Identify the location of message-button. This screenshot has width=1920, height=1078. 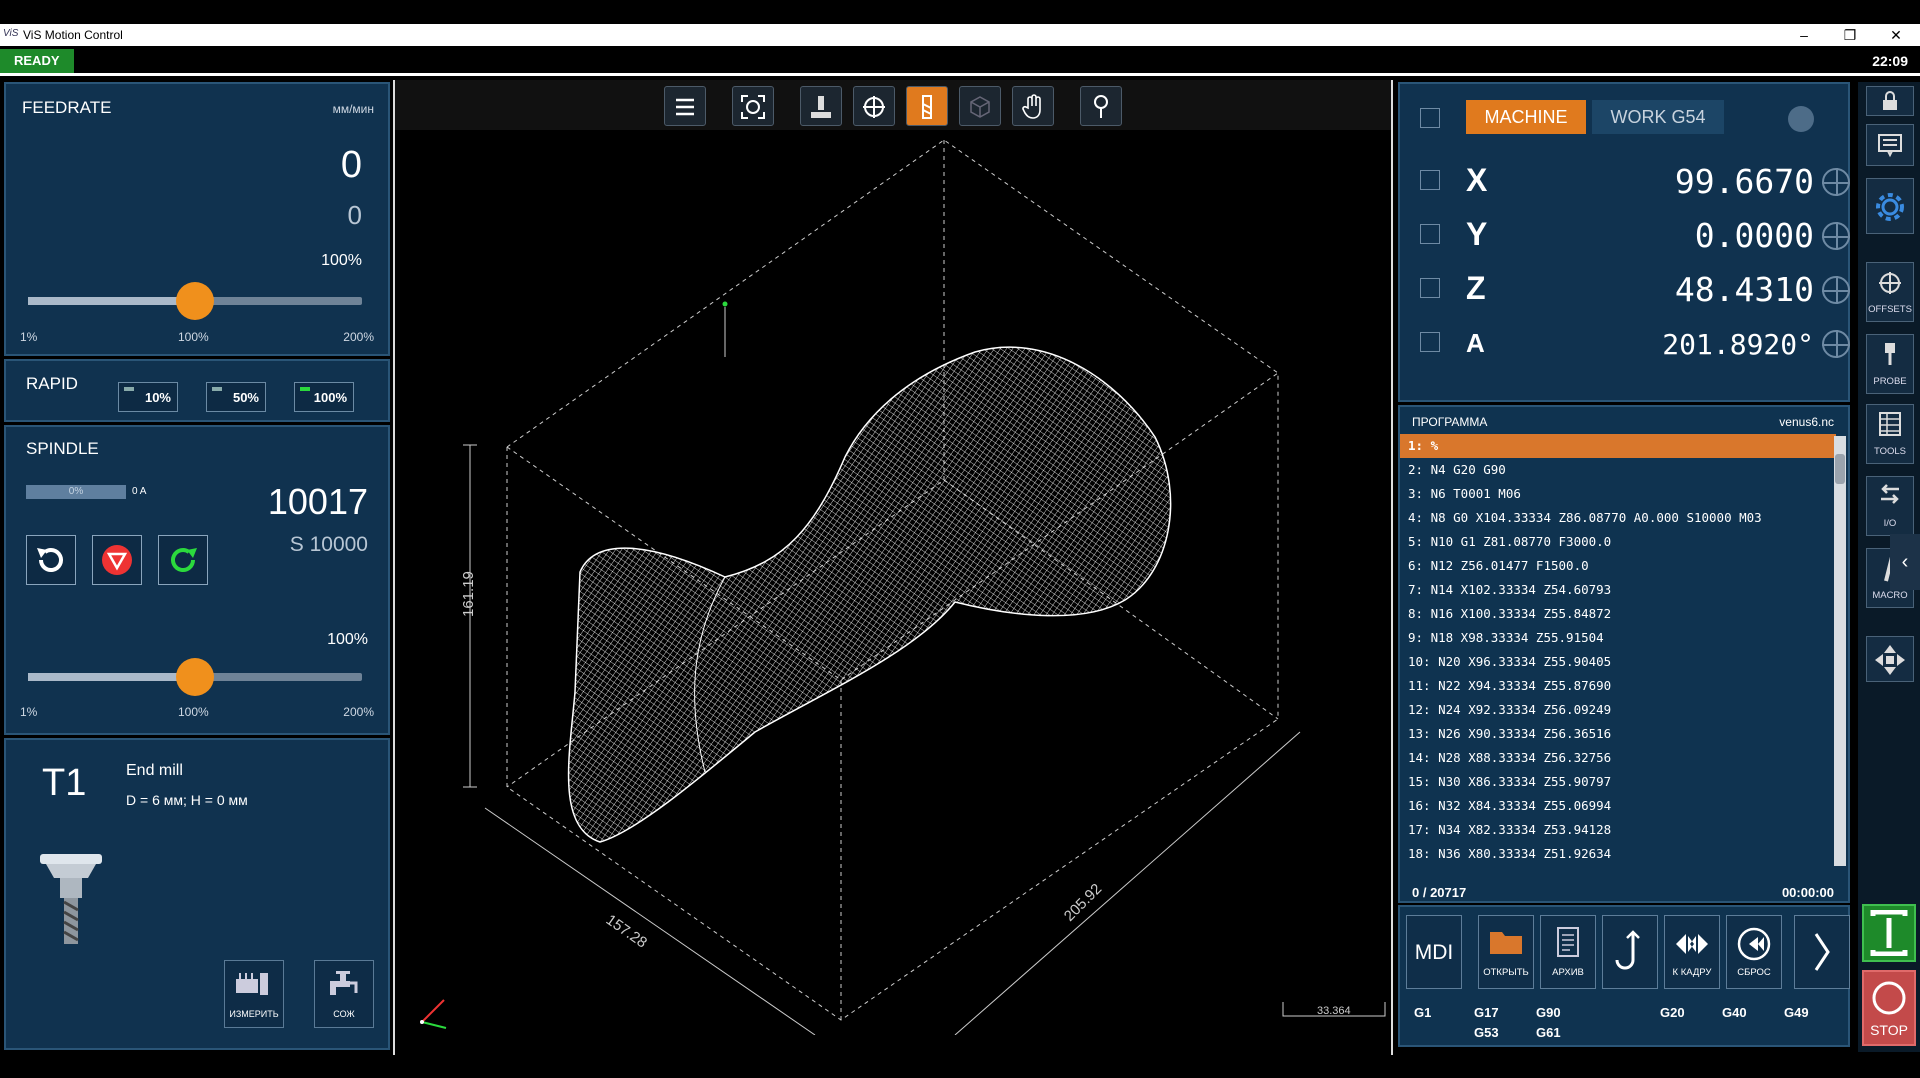
(1890, 145).